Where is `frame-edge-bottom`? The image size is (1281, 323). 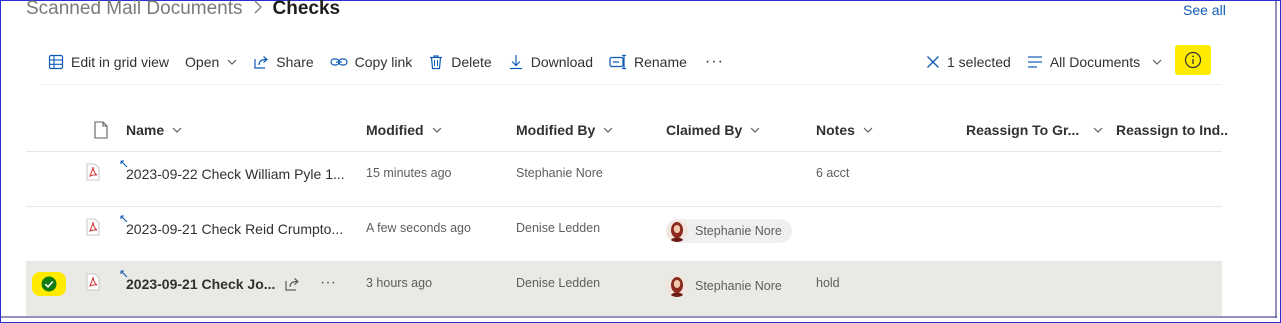 frame-edge-bottom is located at coordinates (638, 317).